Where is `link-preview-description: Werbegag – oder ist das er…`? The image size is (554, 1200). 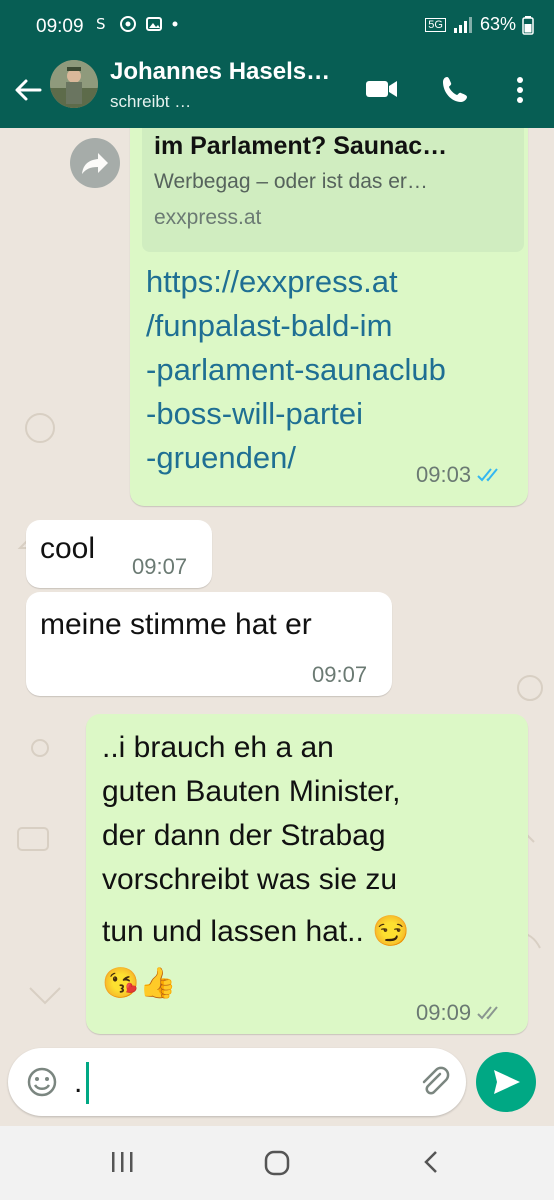
link-preview-description: Werbegag – oder ist das er… is located at coordinates (291, 181).